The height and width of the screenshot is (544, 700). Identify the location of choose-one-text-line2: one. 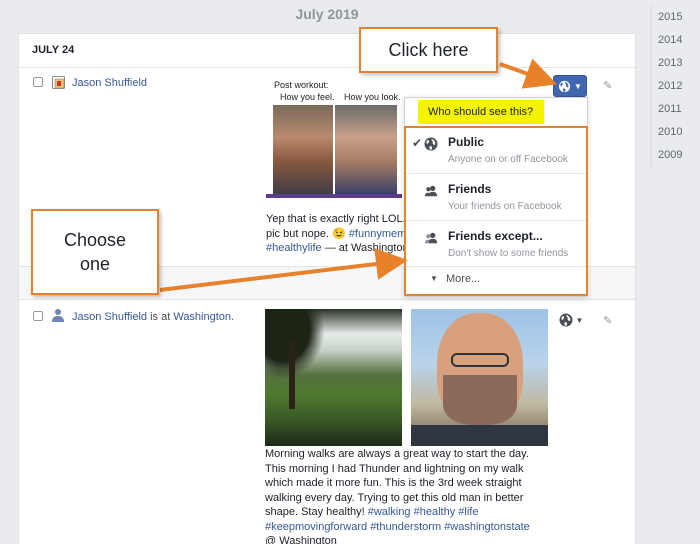
(95, 264).